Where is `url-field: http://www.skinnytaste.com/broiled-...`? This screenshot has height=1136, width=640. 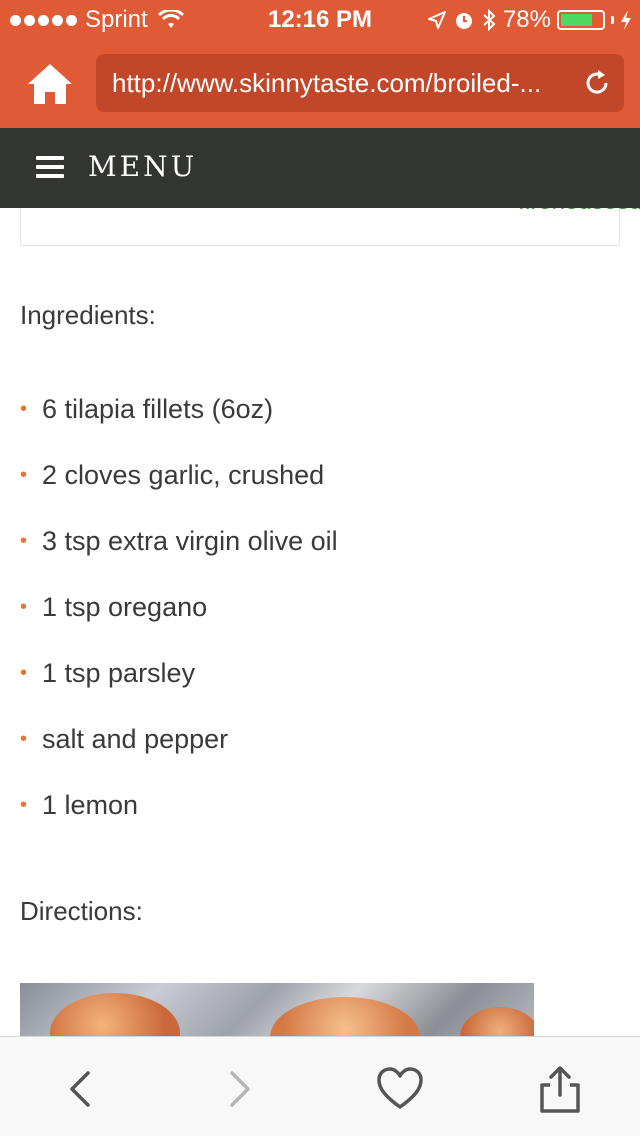 url-field: http://www.skinnytaste.com/broiled-... is located at coordinates (360, 83).